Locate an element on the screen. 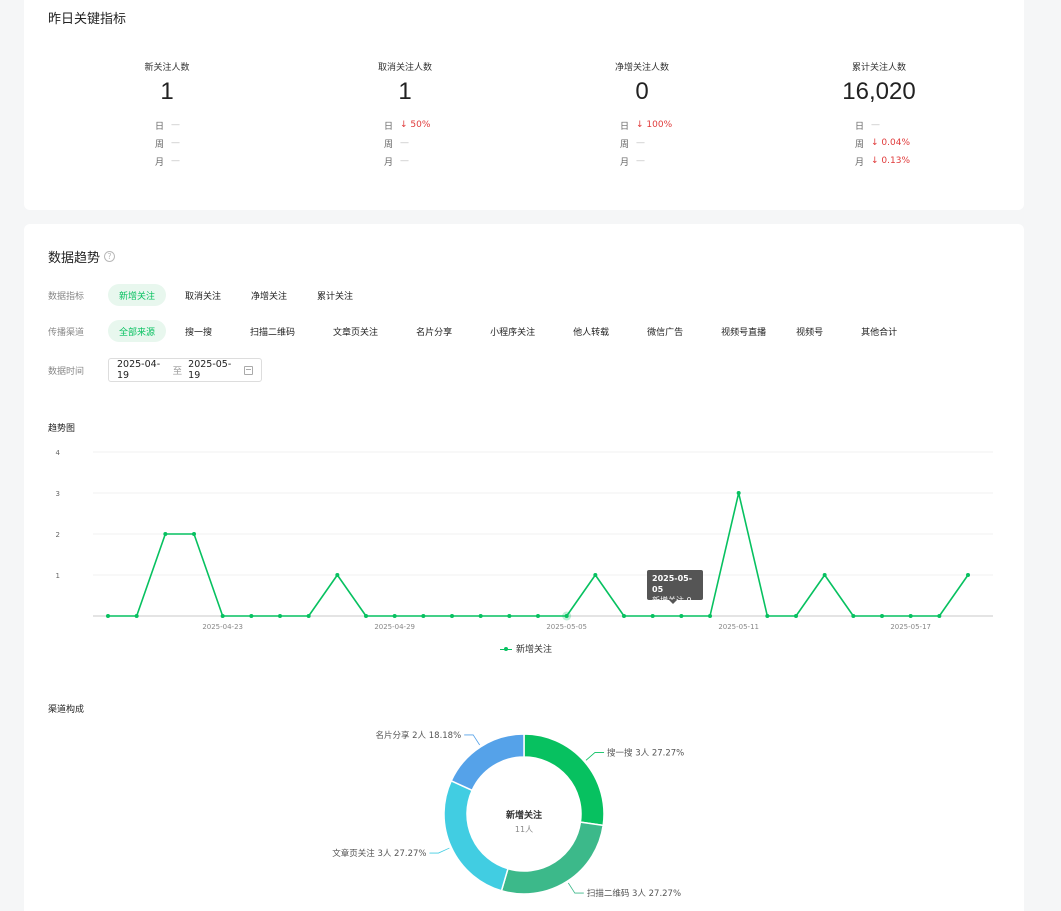 The image size is (1061, 911). date-filter-label: 数据时间 is located at coordinates (66, 371).